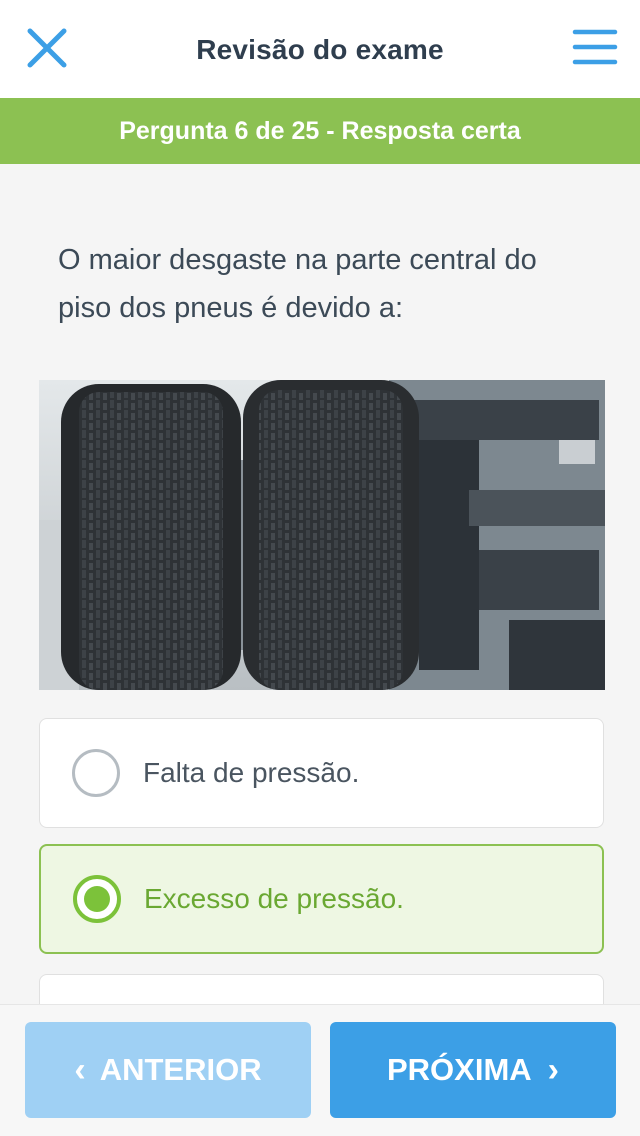 The image size is (640, 1136). I want to click on page-title: Revisão do exame, so click(320, 49).